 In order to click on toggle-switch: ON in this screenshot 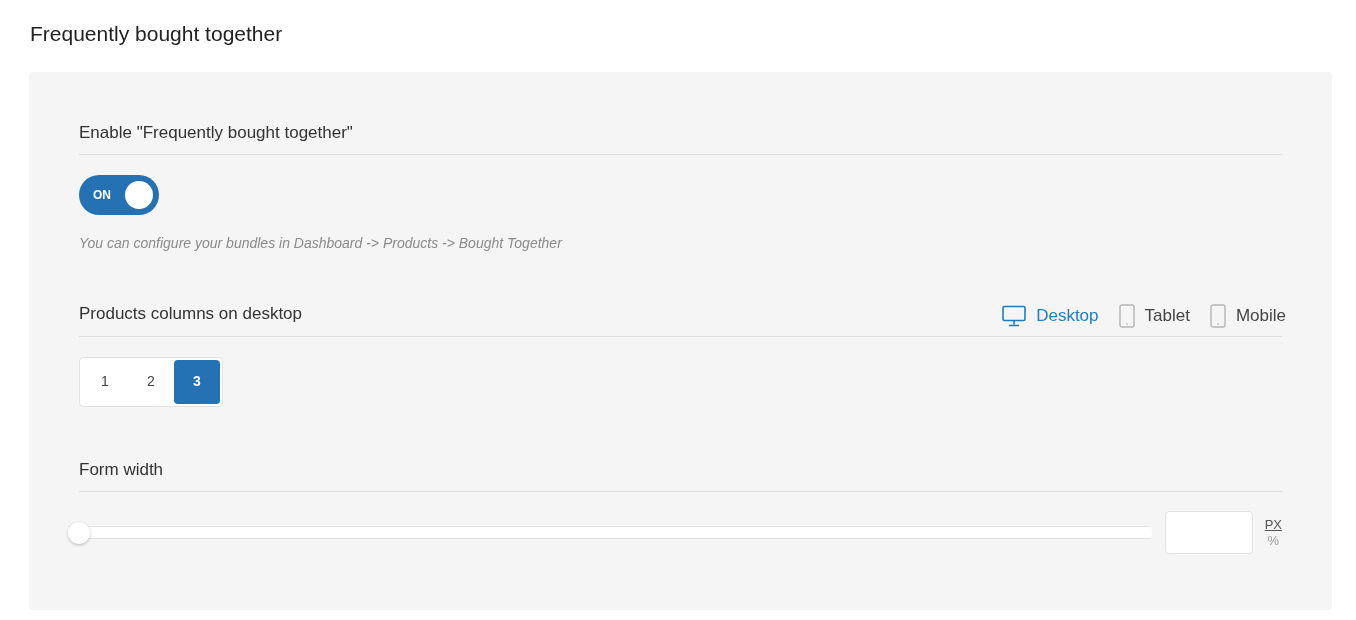, I will do `click(119, 195)`.